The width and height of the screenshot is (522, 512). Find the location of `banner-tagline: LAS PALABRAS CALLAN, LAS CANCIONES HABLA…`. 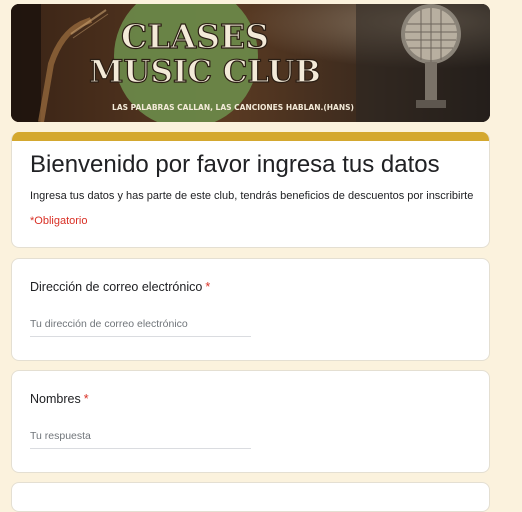

banner-tagline: LAS PALABRAS CALLAN, LAS CANCIONES HABLA… is located at coordinates (233, 107).